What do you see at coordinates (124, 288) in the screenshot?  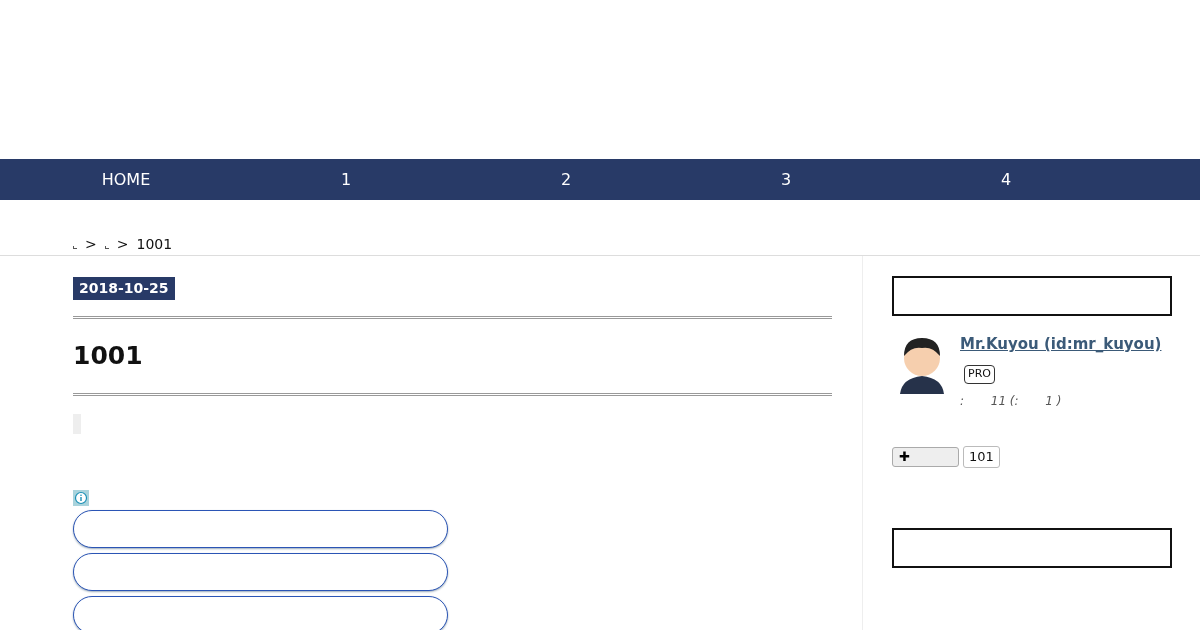 I see `date-label: 2018-10-25` at bounding box center [124, 288].